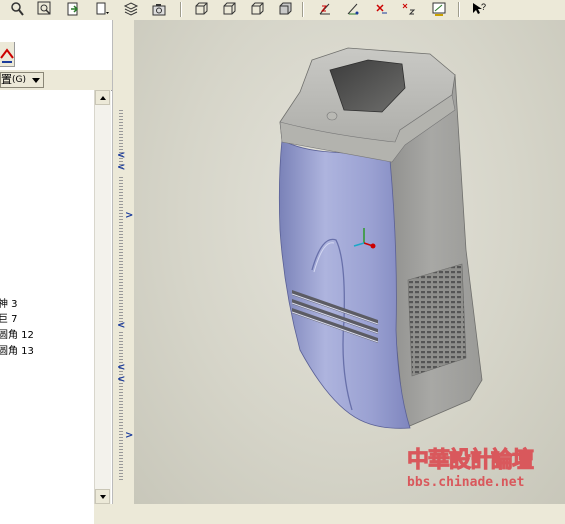  What do you see at coordinates (56, 80) in the screenshot?
I see `settings-row: 置 (G)` at bounding box center [56, 80].